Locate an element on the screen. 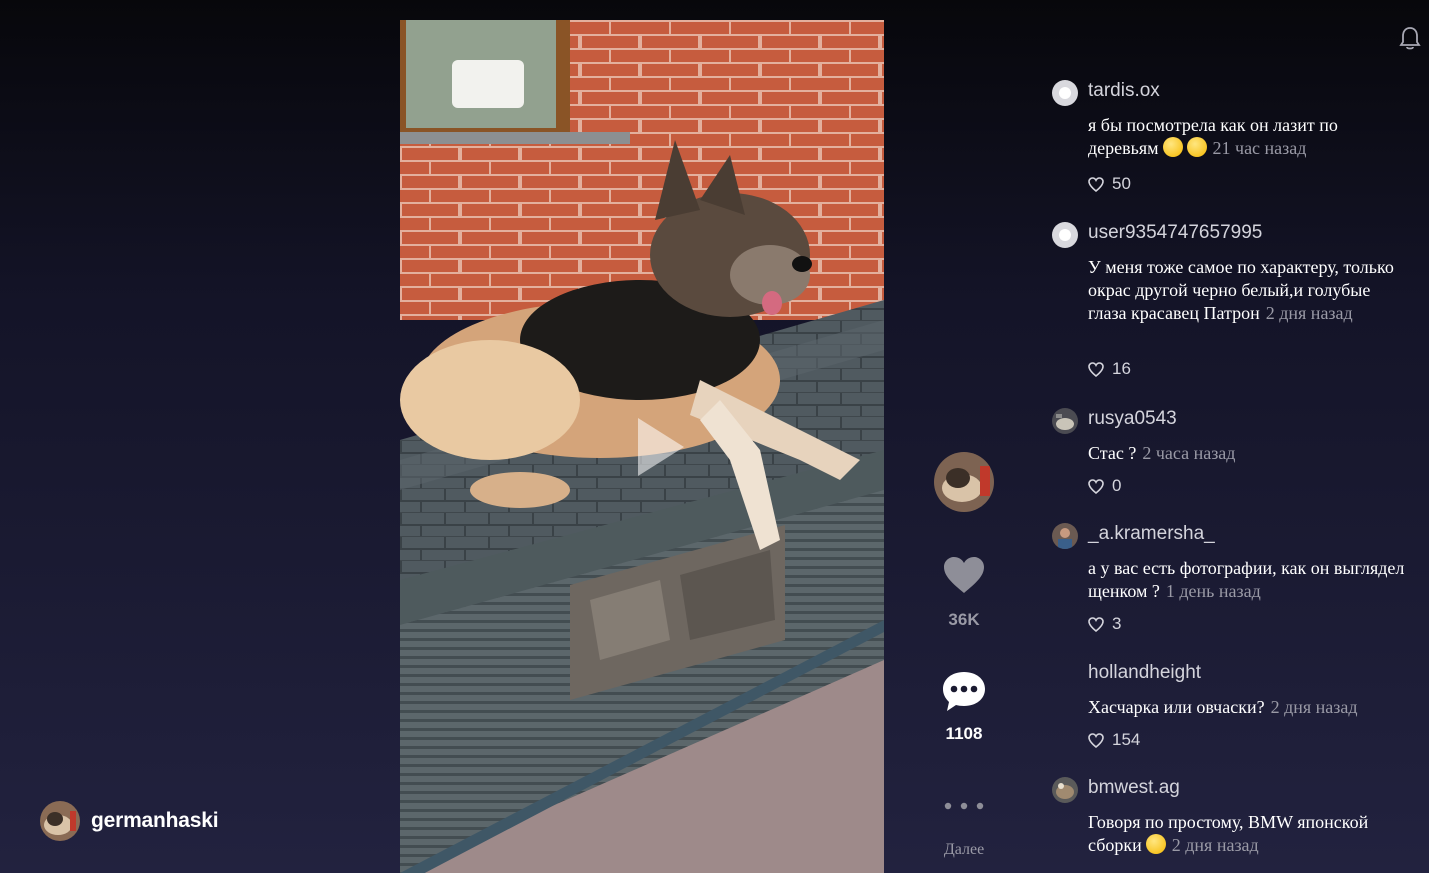 The image size is (1429, 873). comment-username: tardis.ox is located at coordinates (1124, 91).